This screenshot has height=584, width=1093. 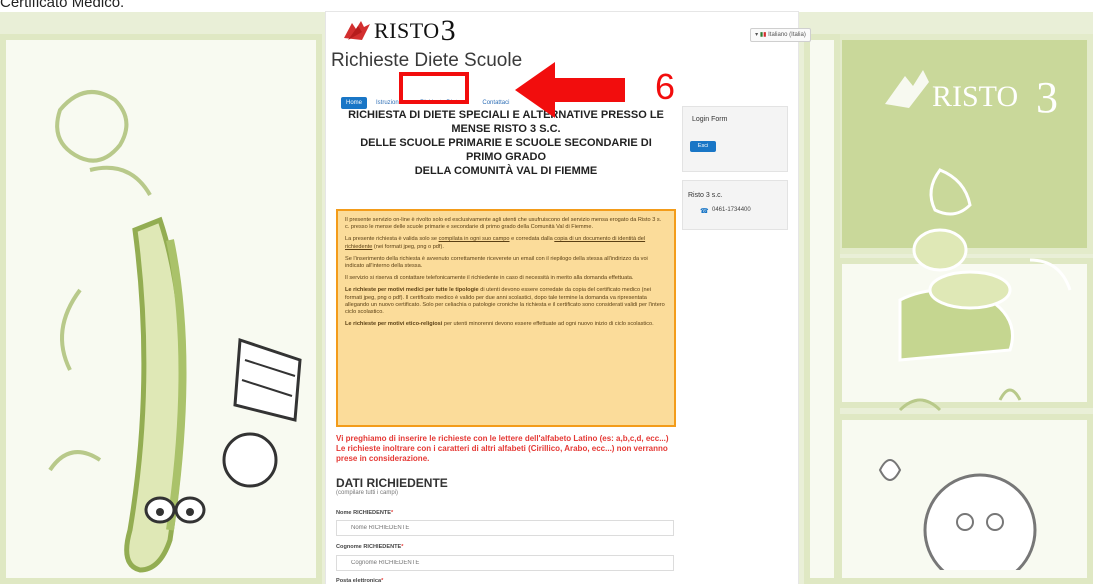 I want to click on language-selector: ▾ ▮▮ Italiano (Italia), so click(x=780, y=35).